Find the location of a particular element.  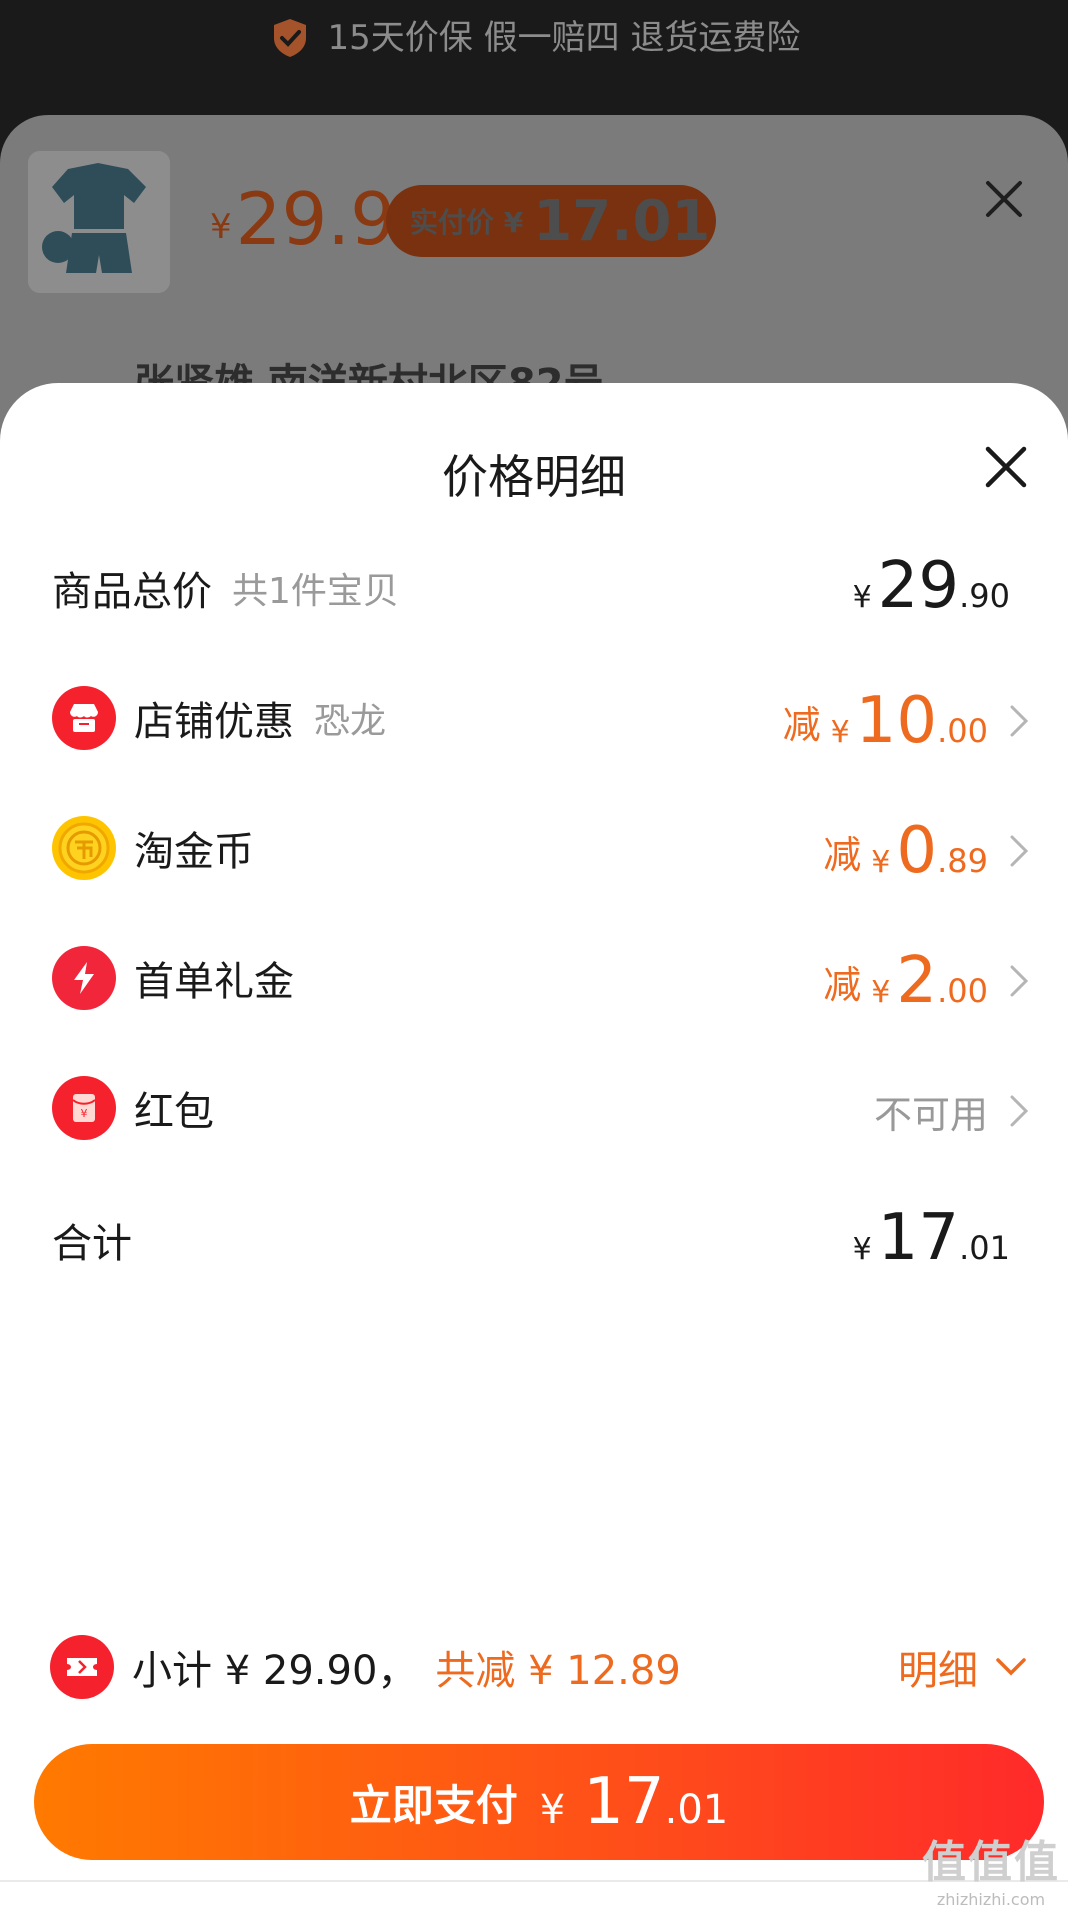

total-discount-text: 共减 ¥ 12.89 is located at coordinates (558, 1671).